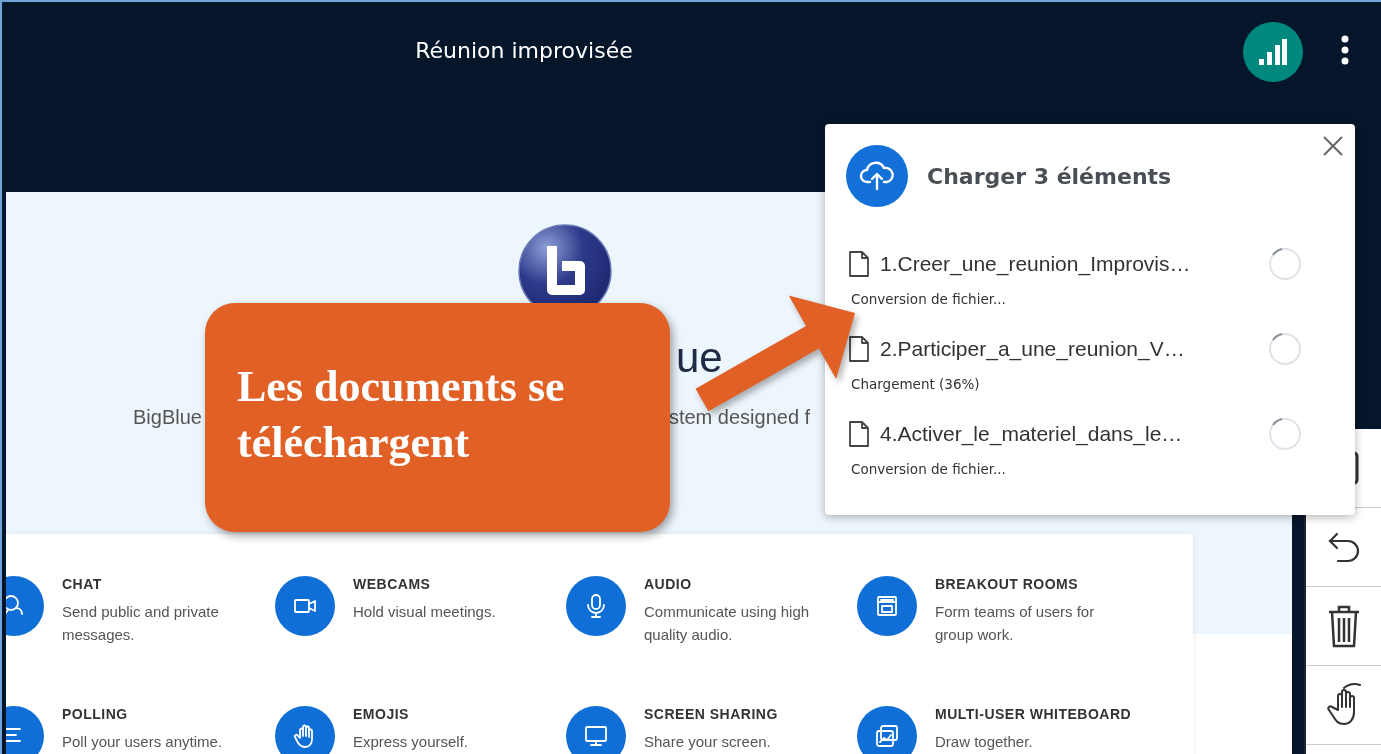 The height and width of the screenshot is (754, 1381). I want to click on feature-title: MULTI-USER WHITEBOARD, so click(1034, 714).